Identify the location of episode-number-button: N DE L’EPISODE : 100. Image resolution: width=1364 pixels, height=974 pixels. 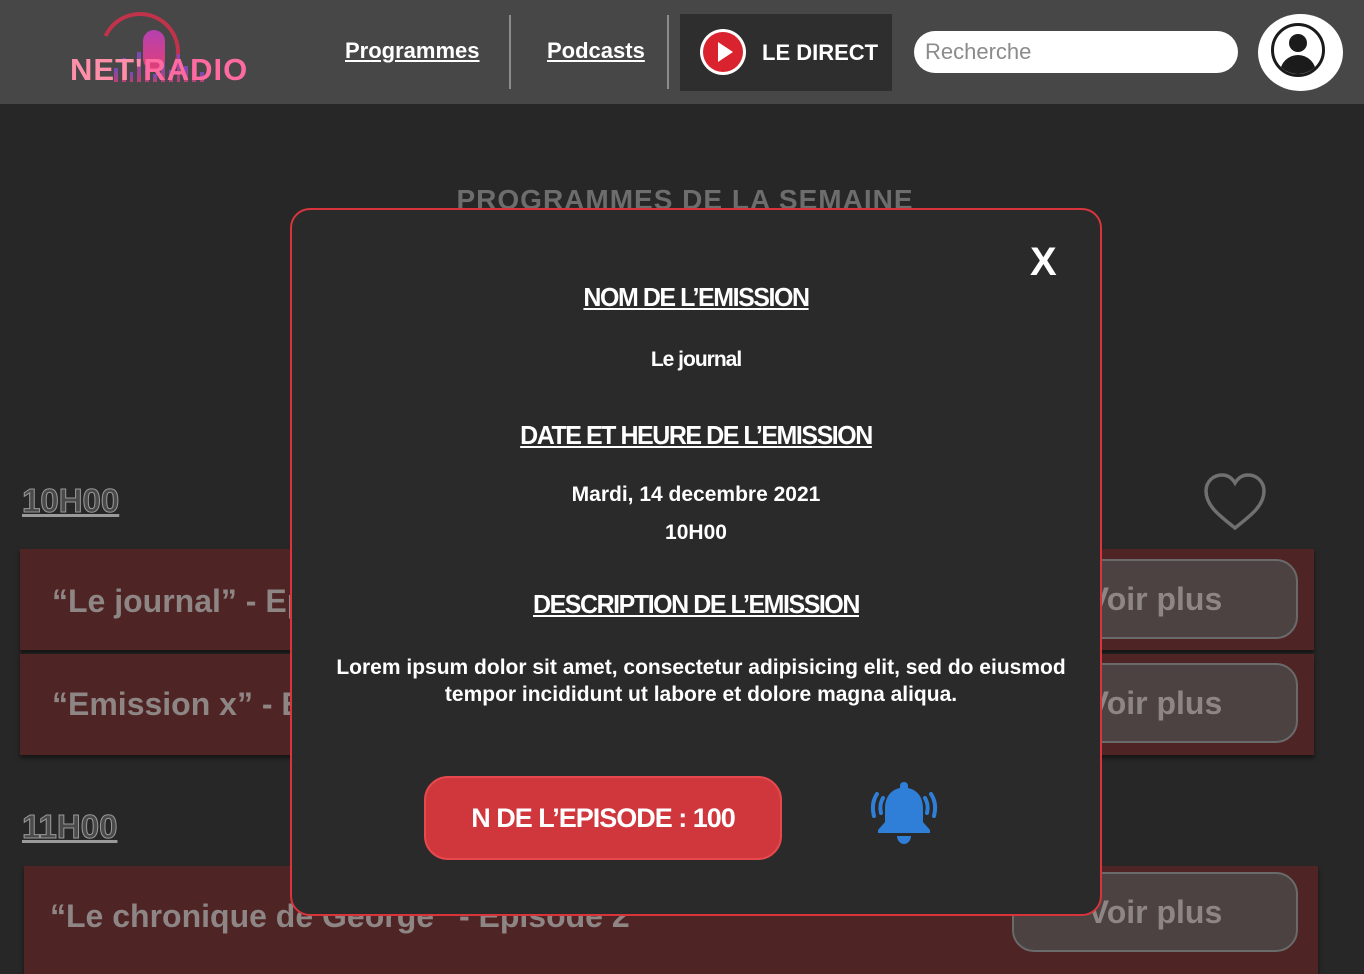
(603, 818).